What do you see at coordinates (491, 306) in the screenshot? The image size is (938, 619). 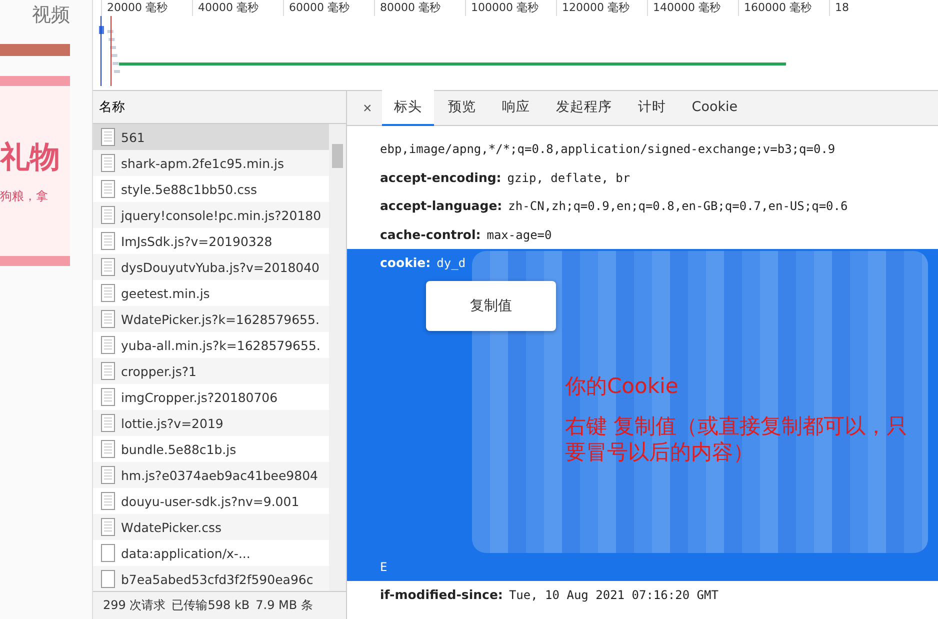 I see `context-menu-item: 复制值` at bounding box center [491, 306].